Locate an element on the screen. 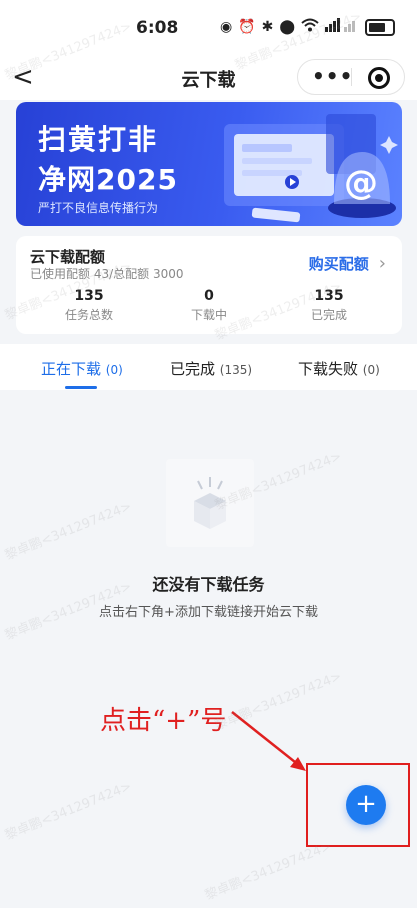  tab-completed-label: 已完成 is located at coordinates (193, 369).